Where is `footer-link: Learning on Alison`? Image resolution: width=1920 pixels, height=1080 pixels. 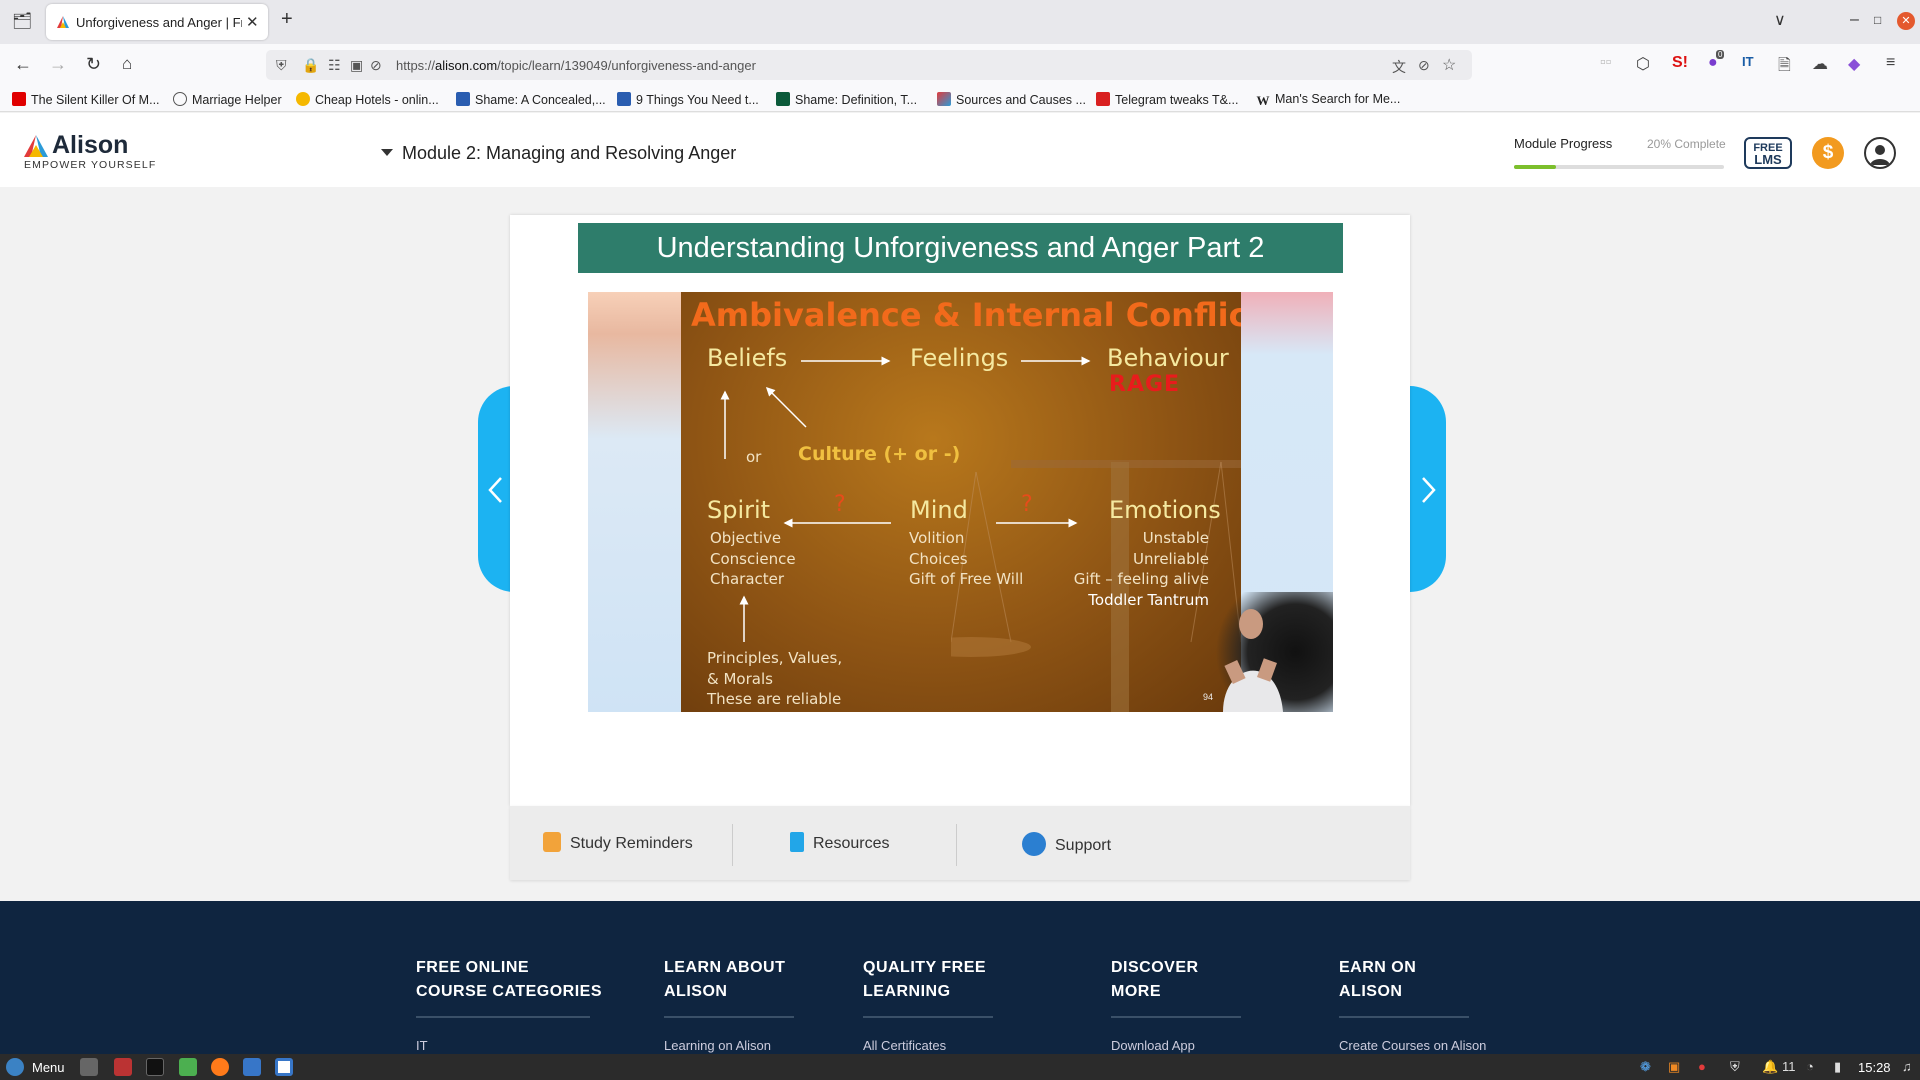
footer-link: Learning on Alison is located at coordinates (729, 1045).